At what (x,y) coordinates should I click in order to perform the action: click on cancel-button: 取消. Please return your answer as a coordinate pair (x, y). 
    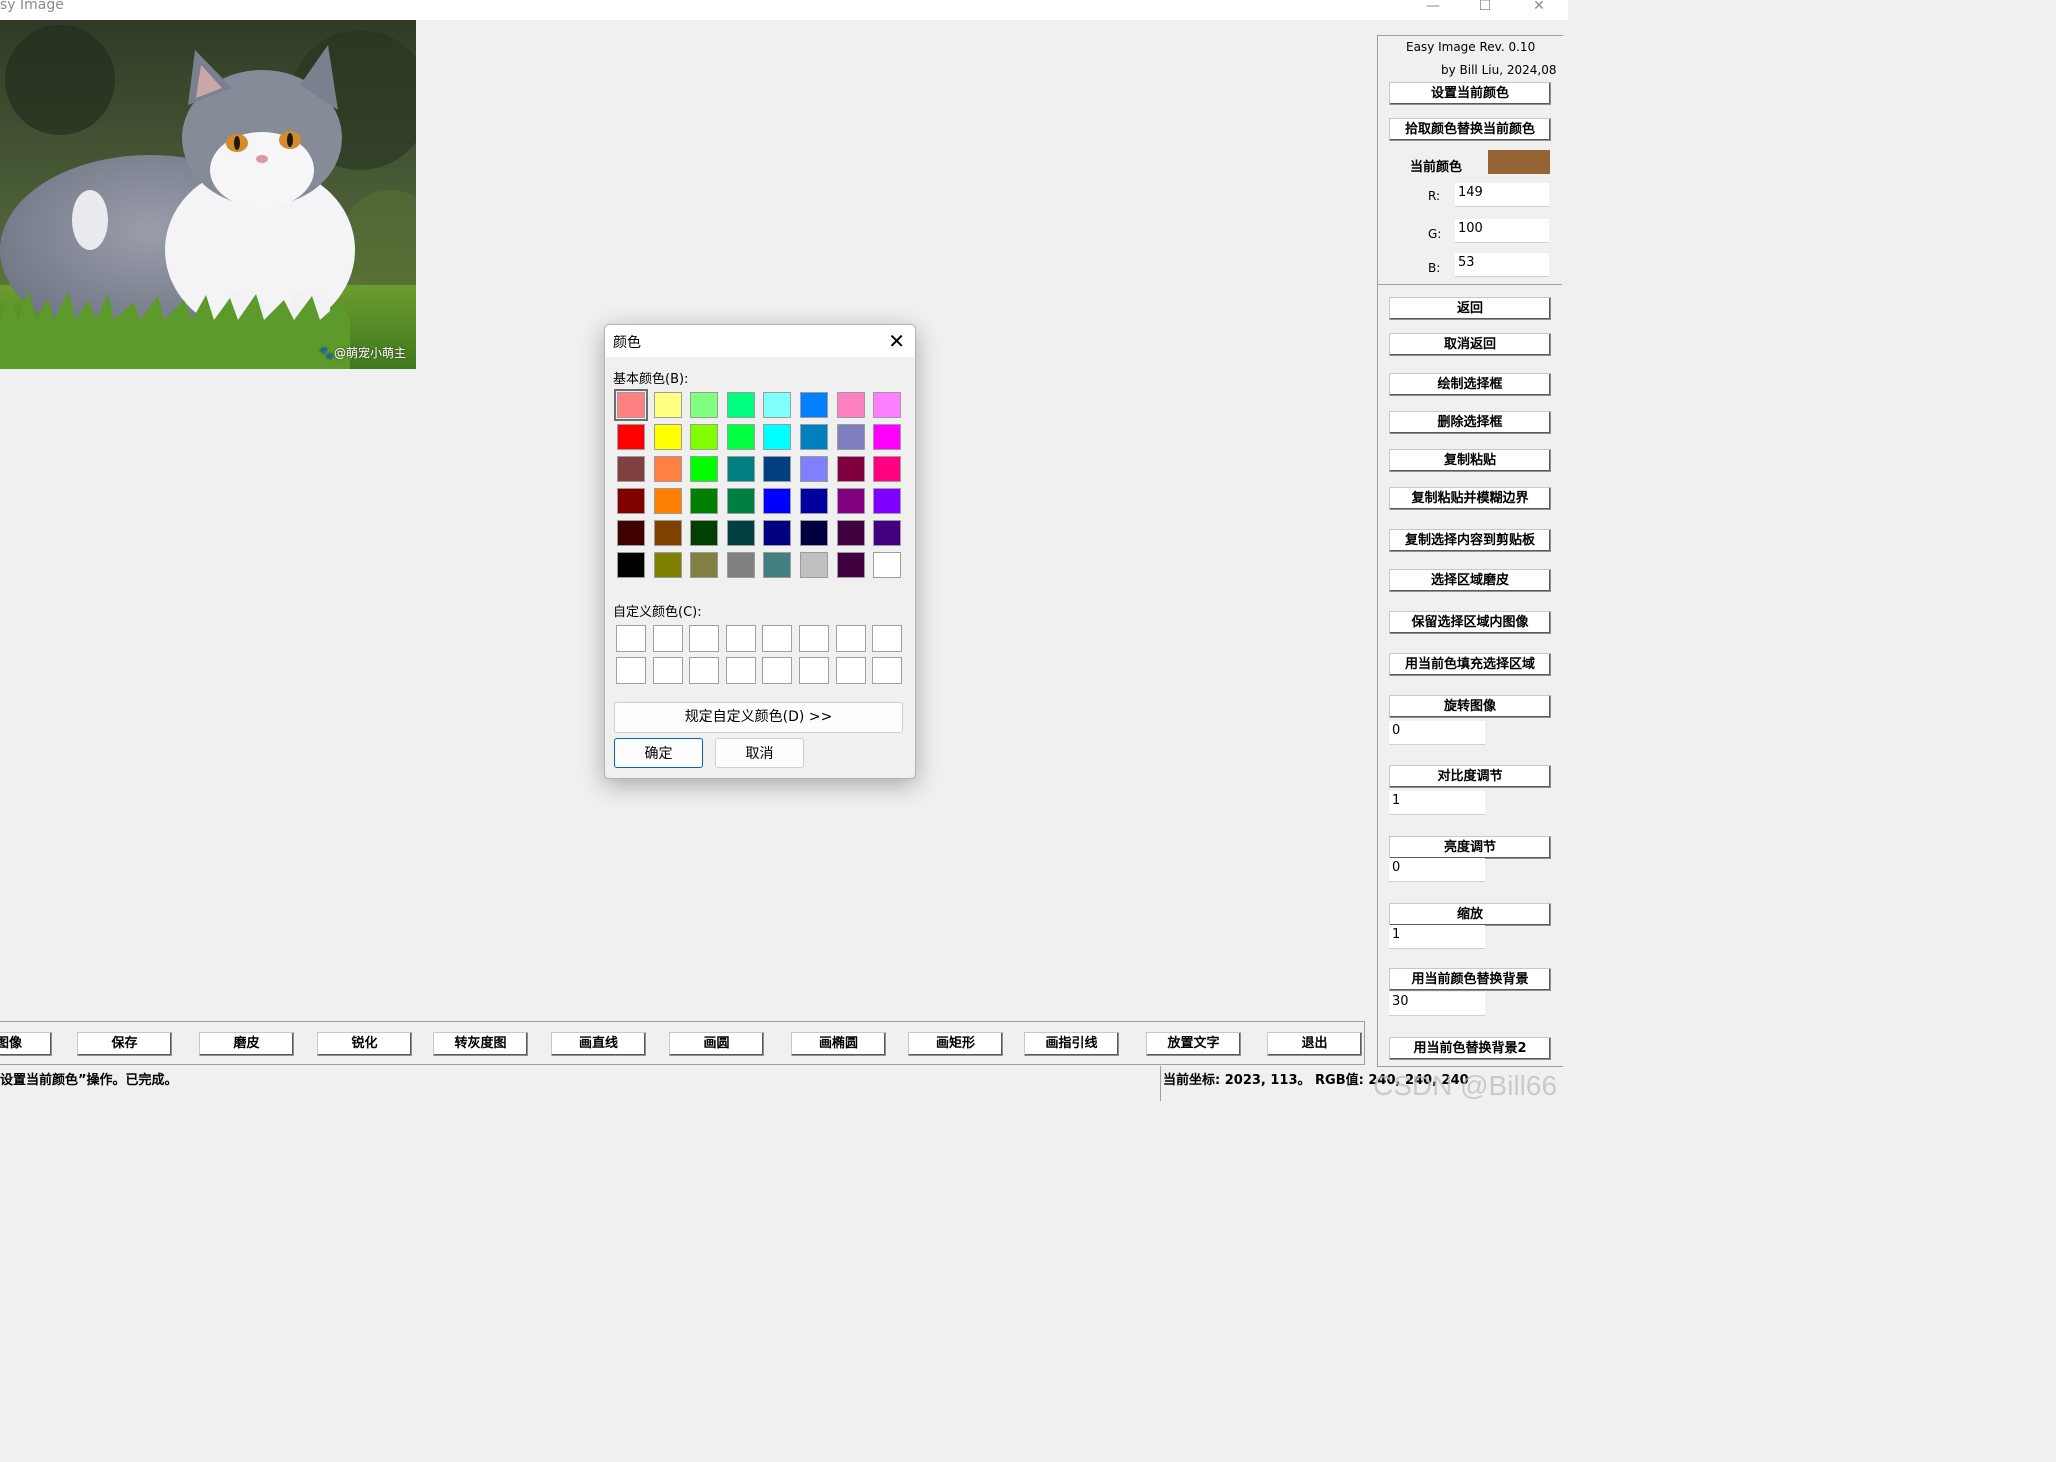
    Looking at the image, I should click on (759, 753).